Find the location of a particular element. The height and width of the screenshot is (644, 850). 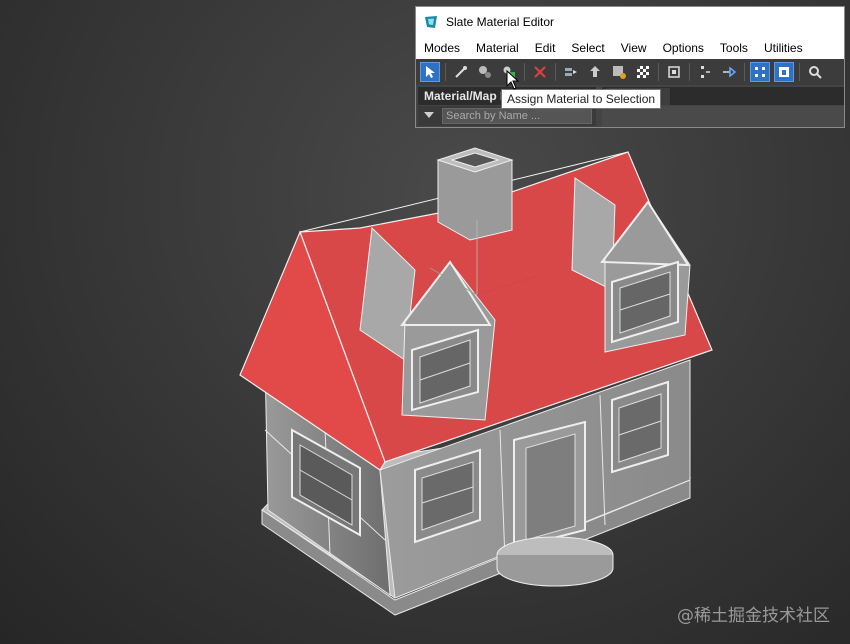

nav-icon is located at coordinates (705, 72).